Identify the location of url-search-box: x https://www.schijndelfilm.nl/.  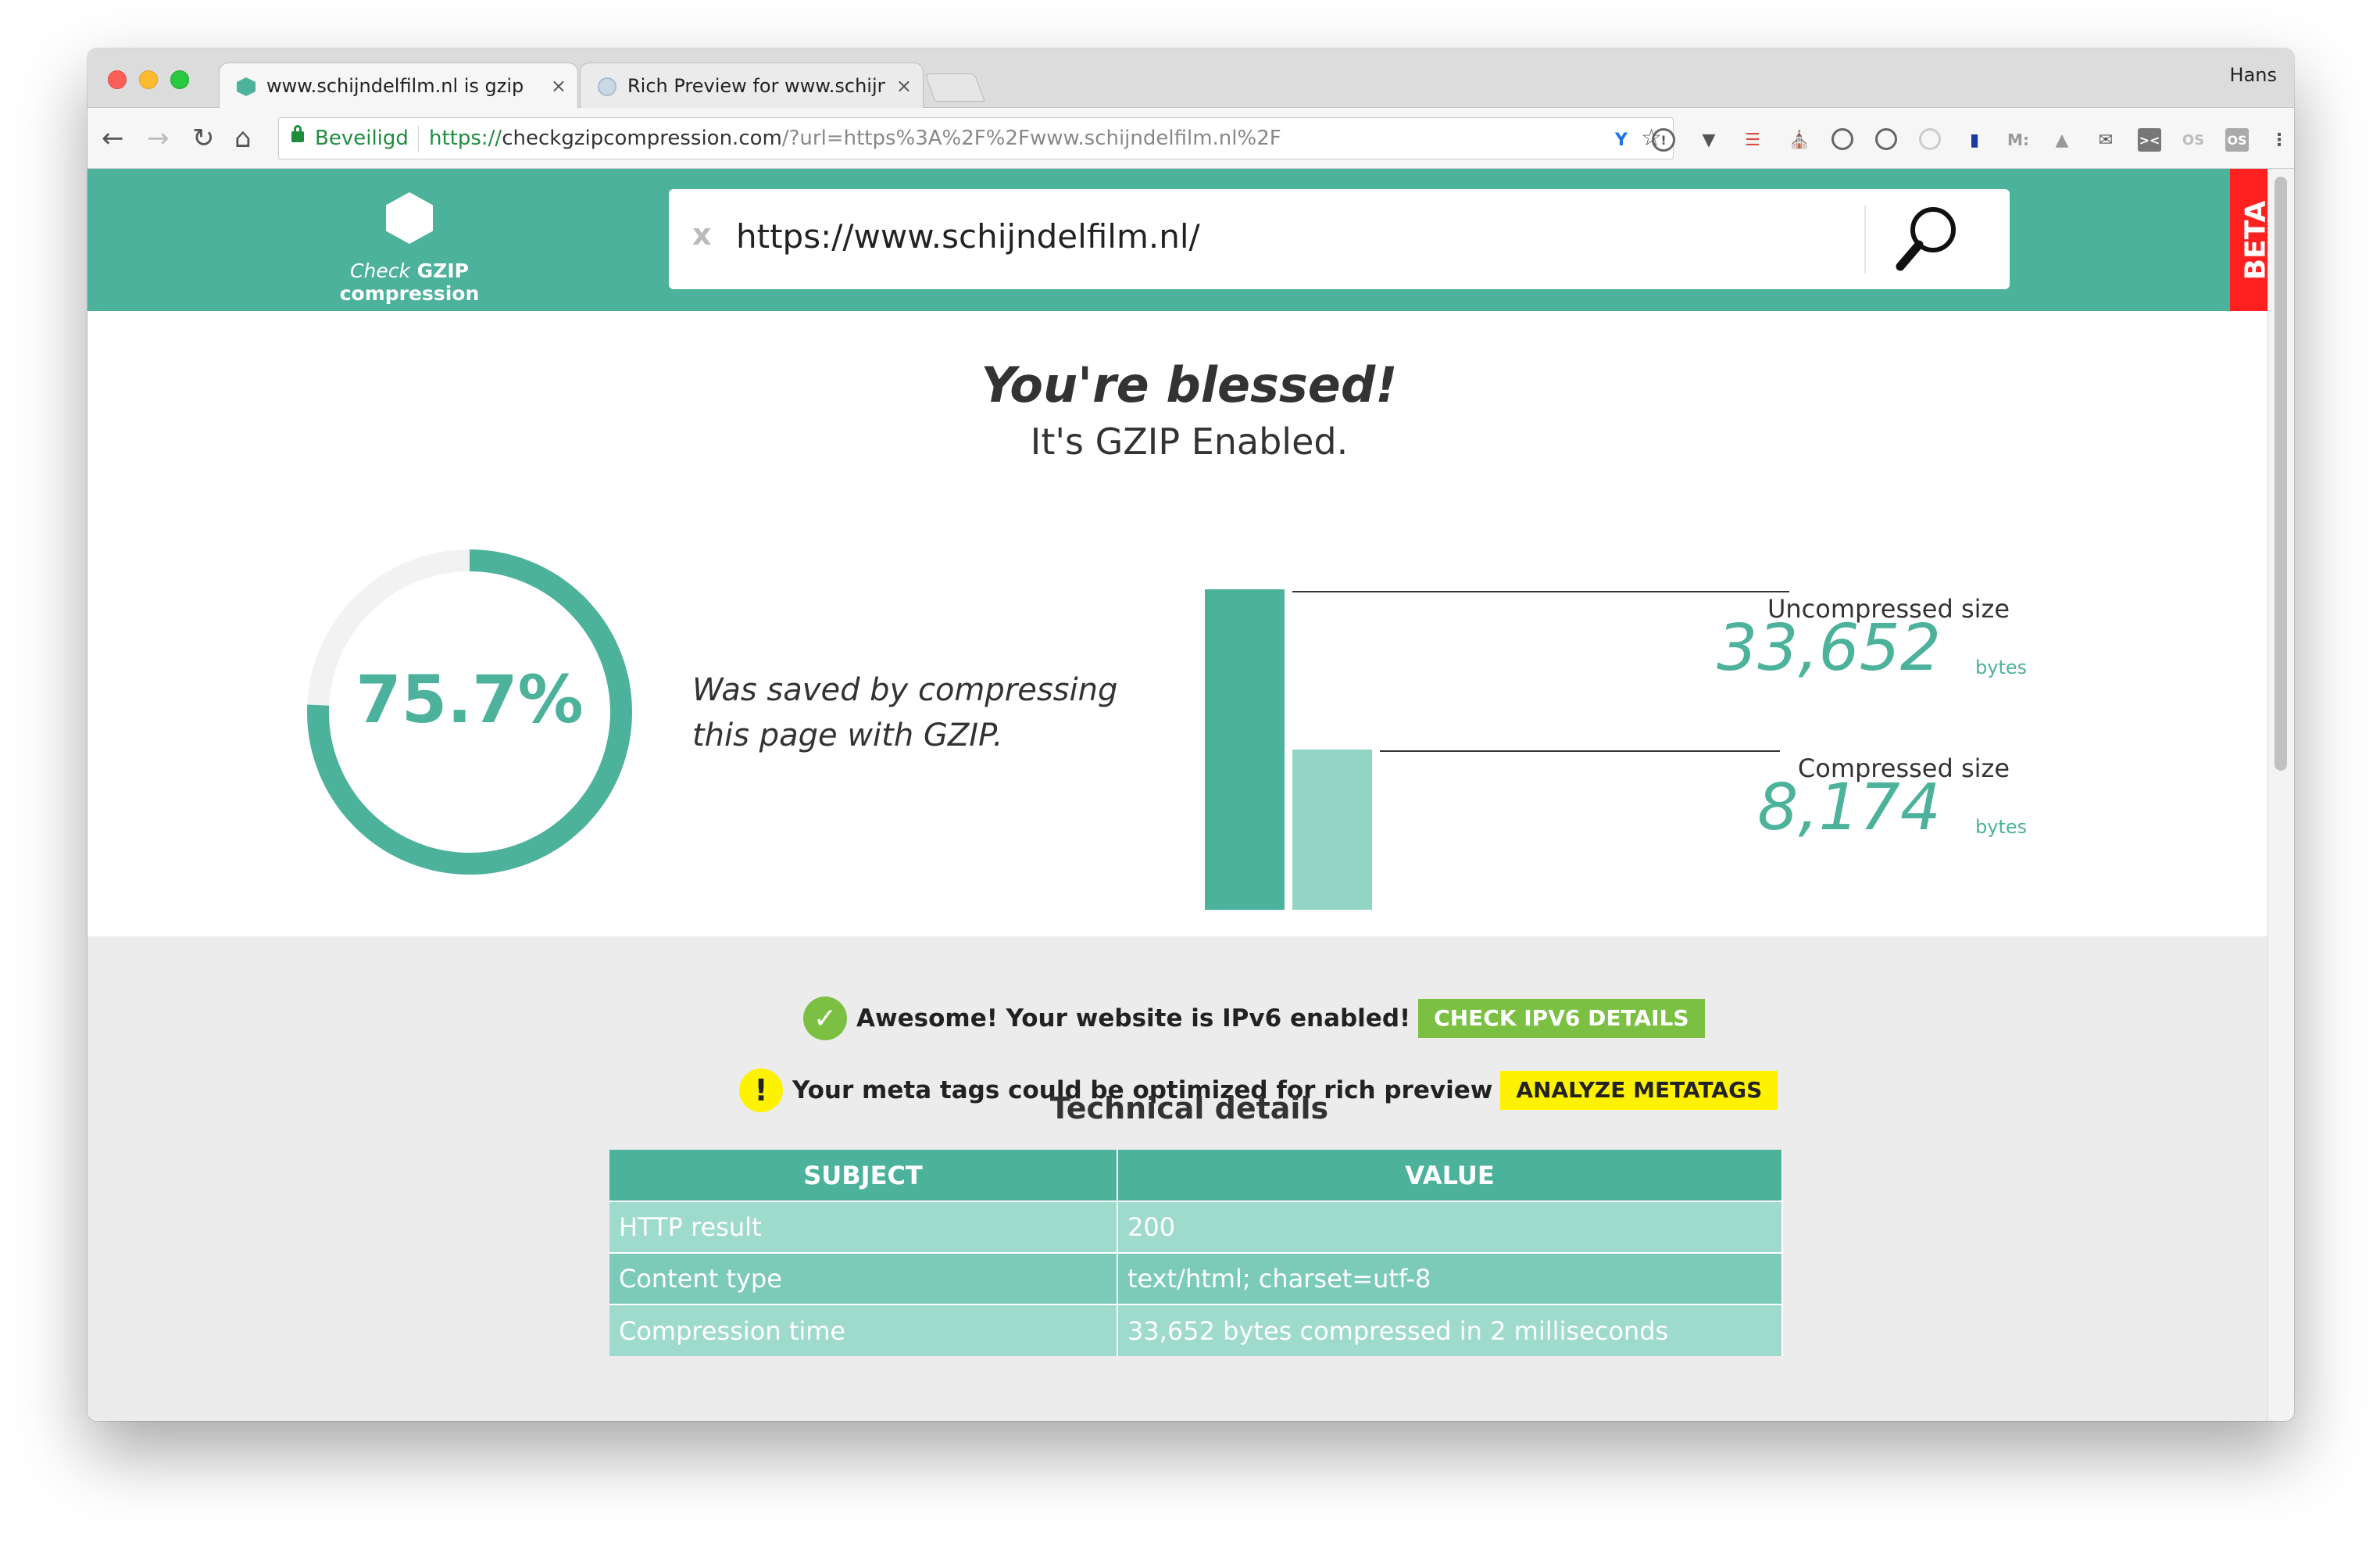
(1339, 239).